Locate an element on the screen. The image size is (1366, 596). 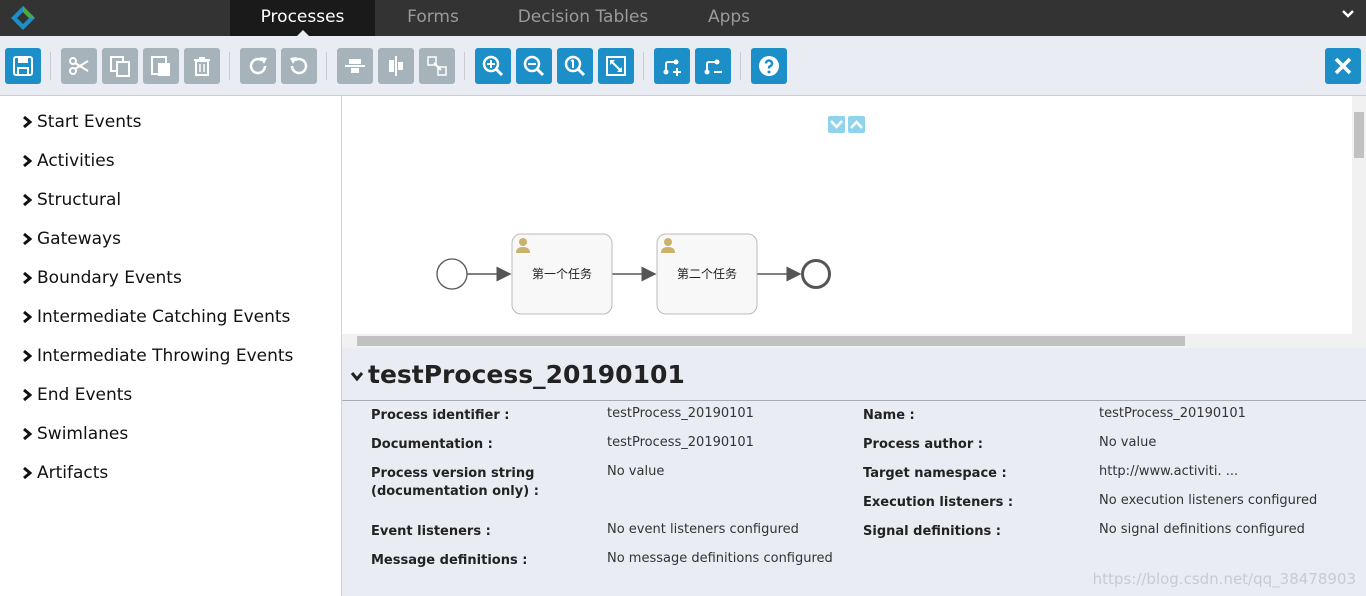
collapse-down-icon is located at coordinates (836, 124).